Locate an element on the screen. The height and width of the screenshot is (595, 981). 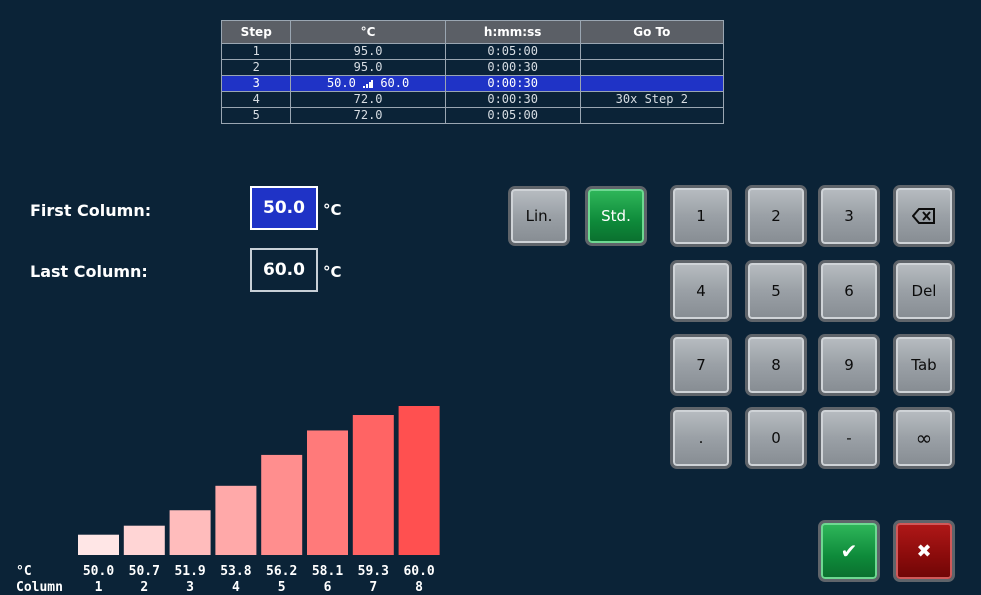
last-column-unit: °C is located at coordinates (332, 272).